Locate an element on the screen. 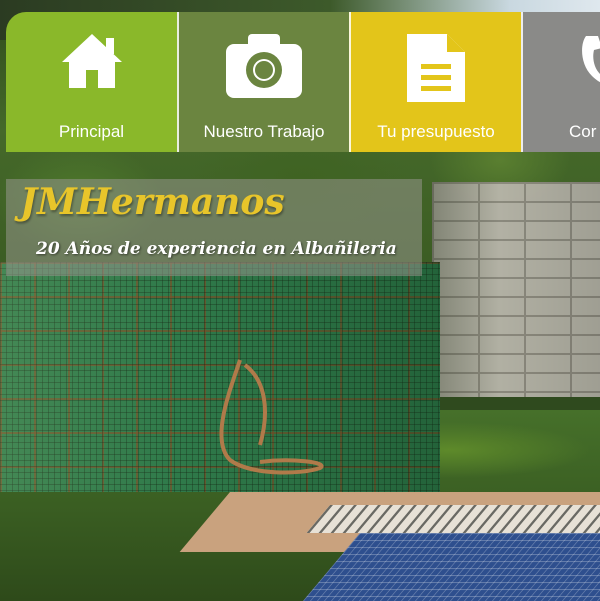 The width and height of the screenshot is (600, 601). nav-tile-tu-presupuesto: Tu presupuesto is located at coordinates (435, 82).